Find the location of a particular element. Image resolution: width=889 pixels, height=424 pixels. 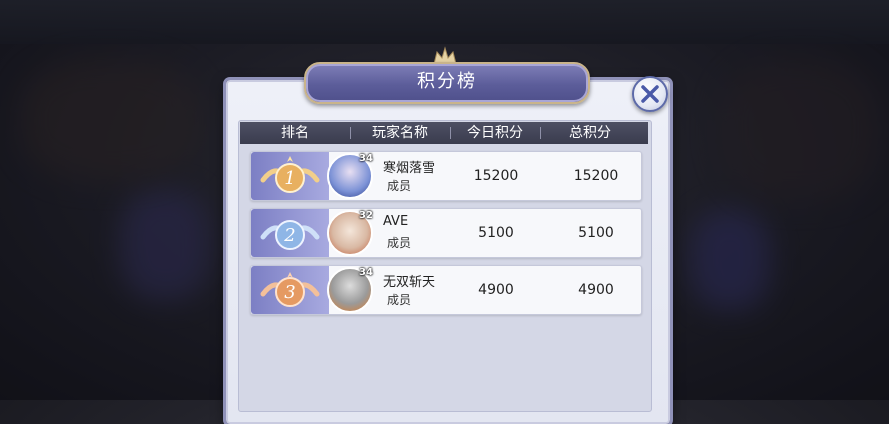

header-rank: 排名 is located at coordinates (295, 133).